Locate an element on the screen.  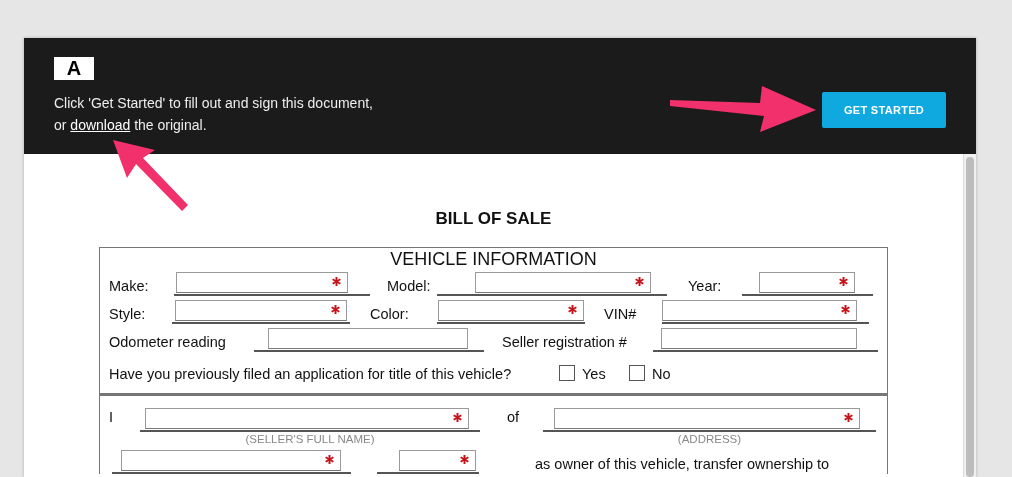
form-label: Color: is located at coordinates (390, 314).